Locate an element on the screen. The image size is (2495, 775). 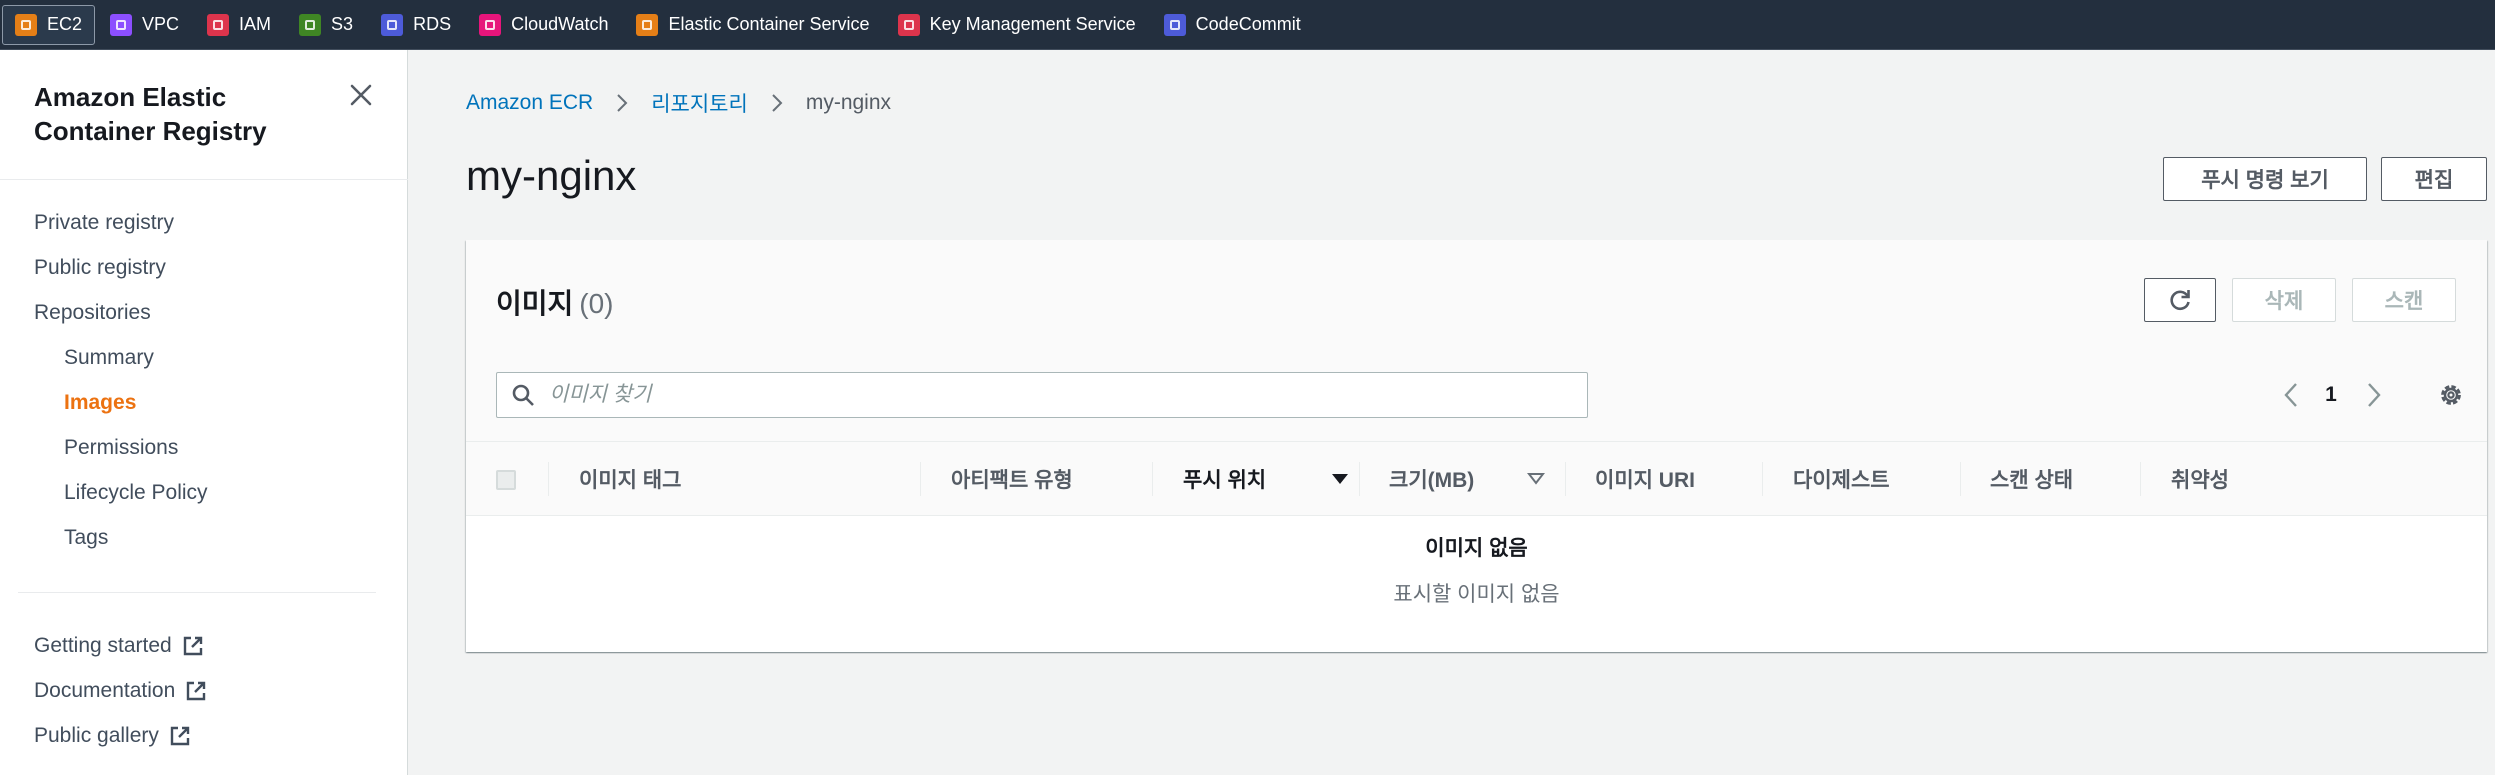
images-count: (0) is located at coordinates (596, 303).